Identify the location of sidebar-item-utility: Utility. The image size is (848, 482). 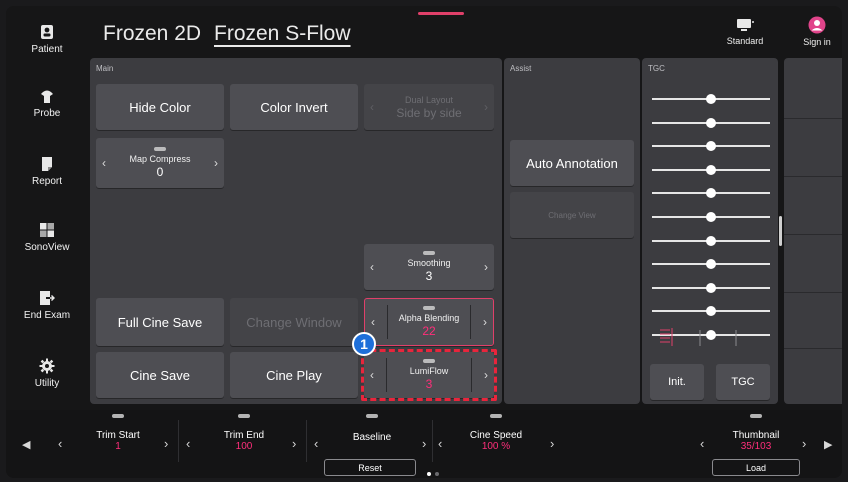
(47, 388).